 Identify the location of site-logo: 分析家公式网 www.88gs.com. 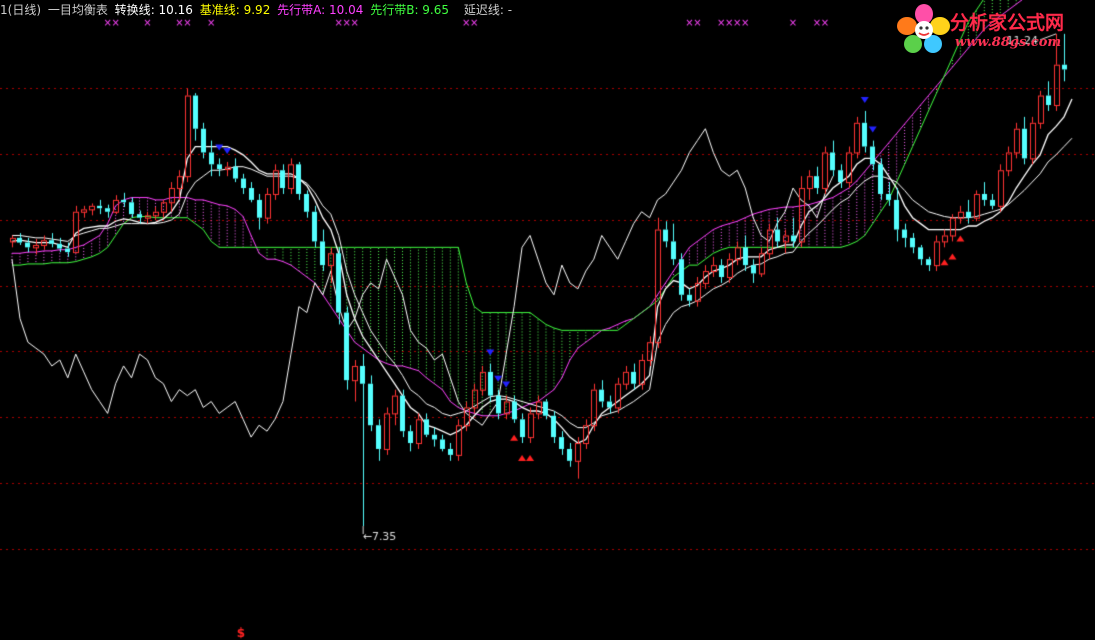
(993, 29).